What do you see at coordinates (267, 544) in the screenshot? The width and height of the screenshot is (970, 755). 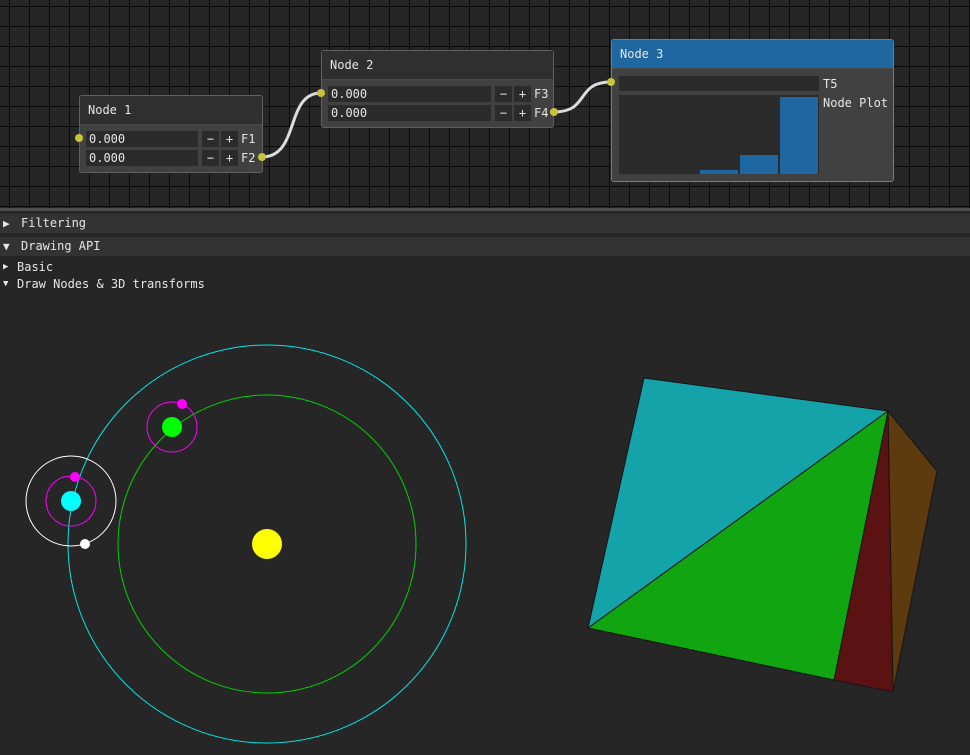 I see `sun` at bounding box center [267, 544].